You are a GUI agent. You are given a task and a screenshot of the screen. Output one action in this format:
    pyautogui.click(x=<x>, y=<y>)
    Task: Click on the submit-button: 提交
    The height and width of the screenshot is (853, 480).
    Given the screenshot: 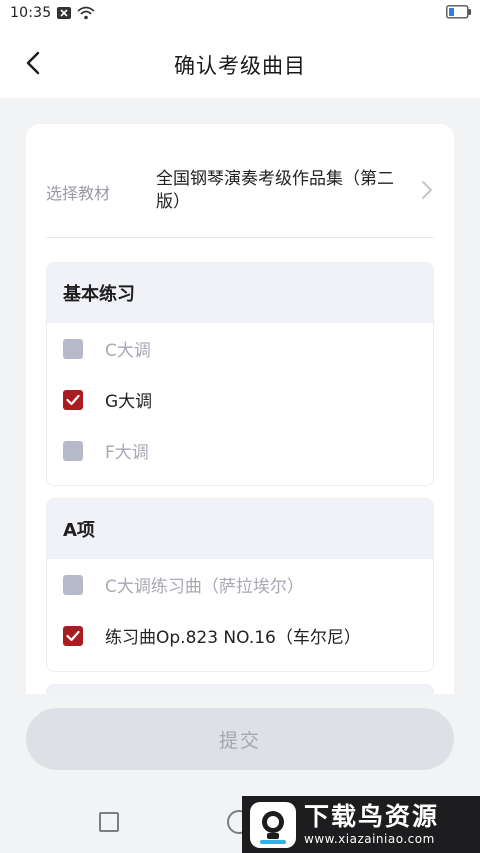 What is the action you would take?
    pyautogui.click(x=240, y=739)
    